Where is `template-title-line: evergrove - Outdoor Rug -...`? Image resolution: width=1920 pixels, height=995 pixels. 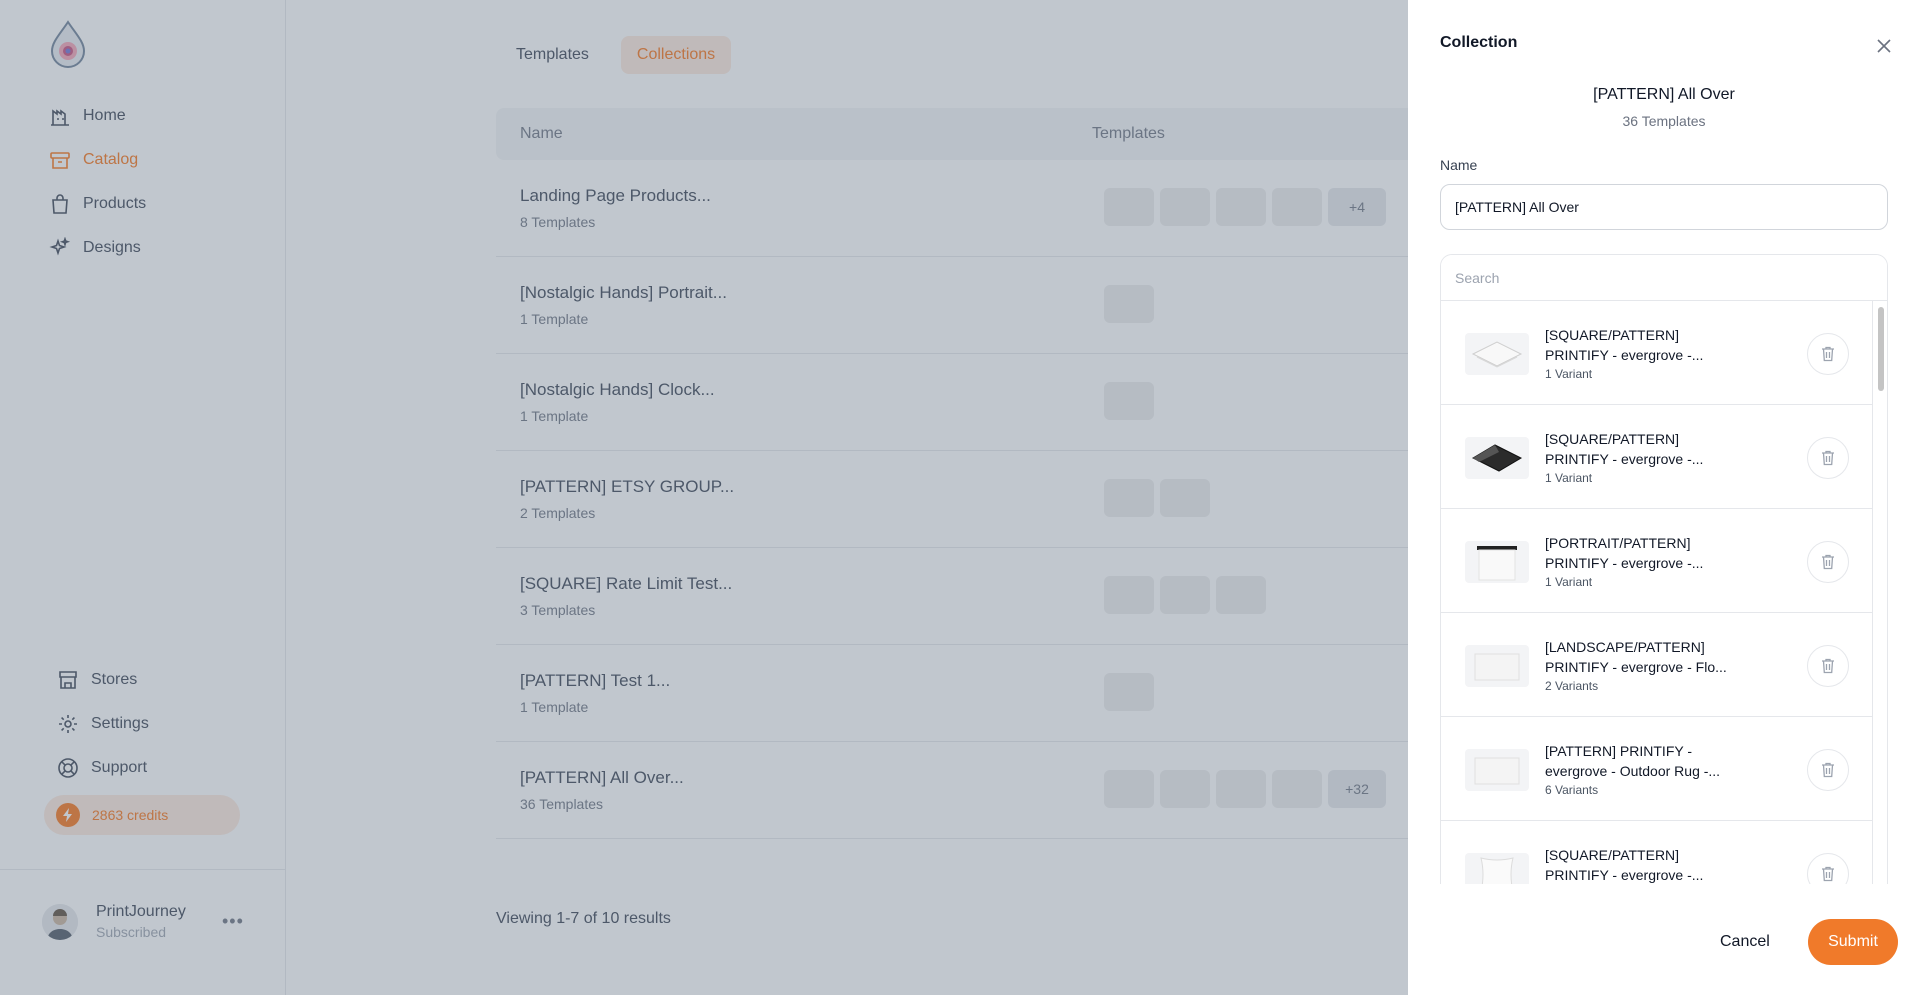 template-title-line: evergrove - Outdoor Rug -... is located at coordinates (1633, 771).